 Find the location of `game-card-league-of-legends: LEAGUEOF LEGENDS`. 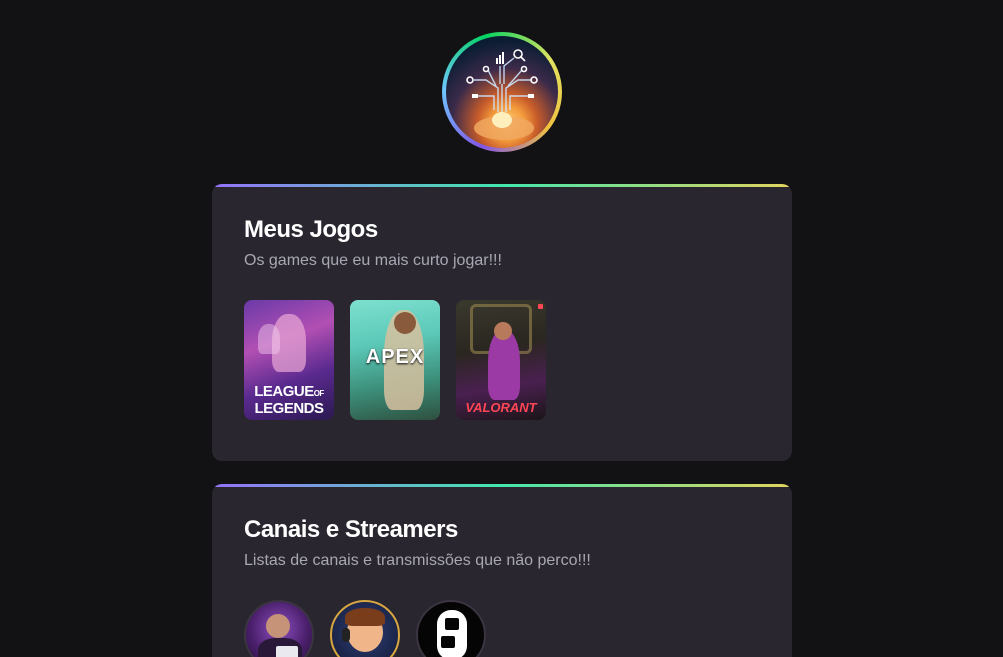

game-card-league-of-legends: LEAGUEOF LEGENDS is located at coordinates (289, 360).